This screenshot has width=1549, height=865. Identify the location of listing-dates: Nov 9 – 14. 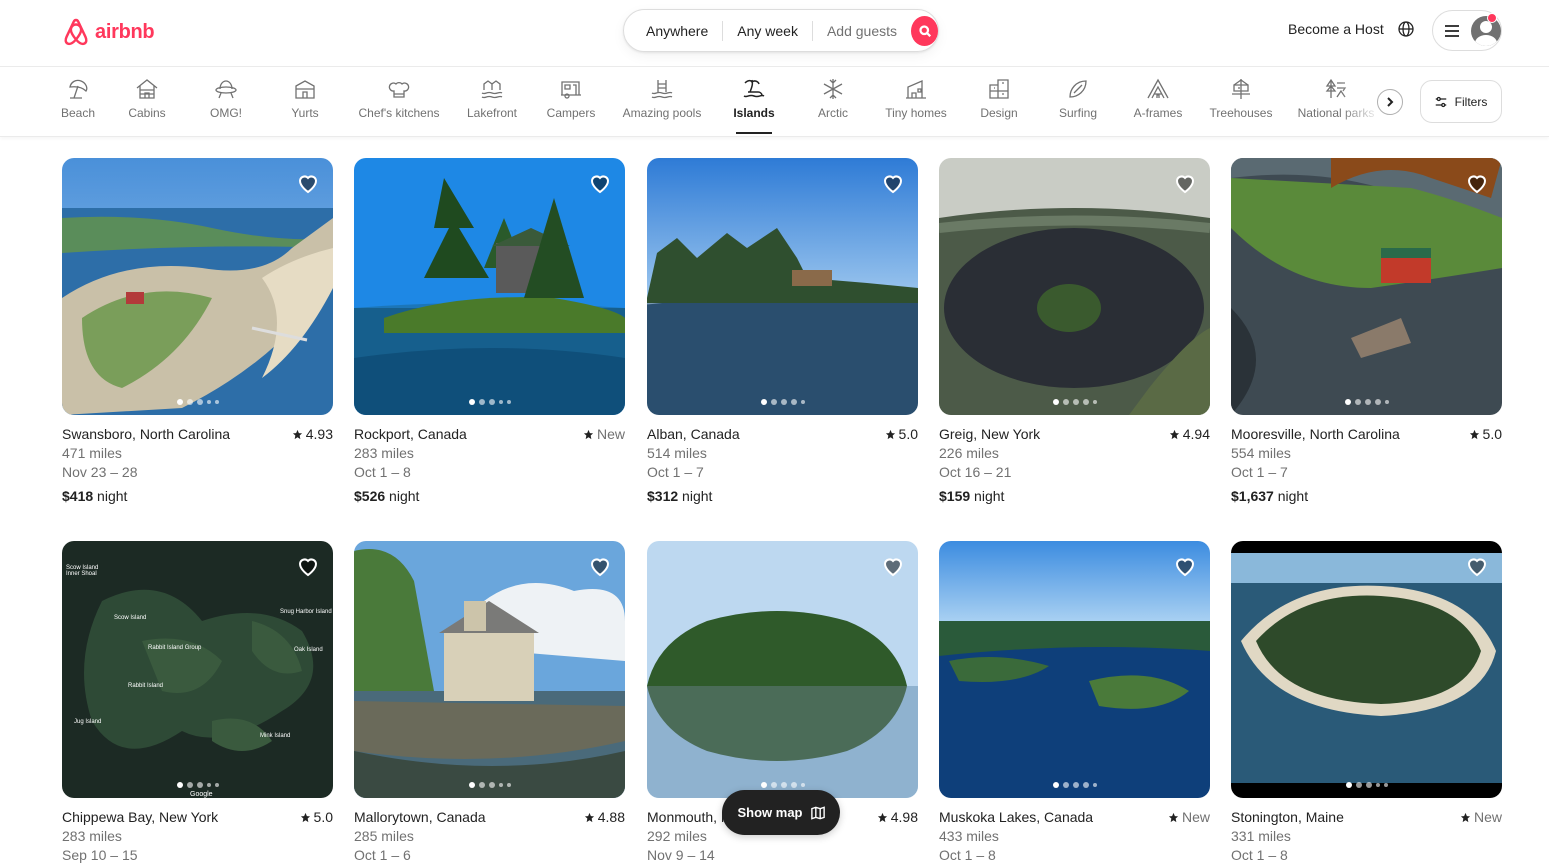
(681, 855).